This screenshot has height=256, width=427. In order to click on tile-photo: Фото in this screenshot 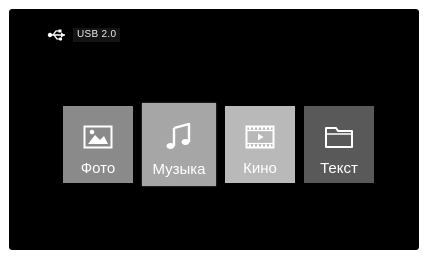, I will do `click(98, 144)`.